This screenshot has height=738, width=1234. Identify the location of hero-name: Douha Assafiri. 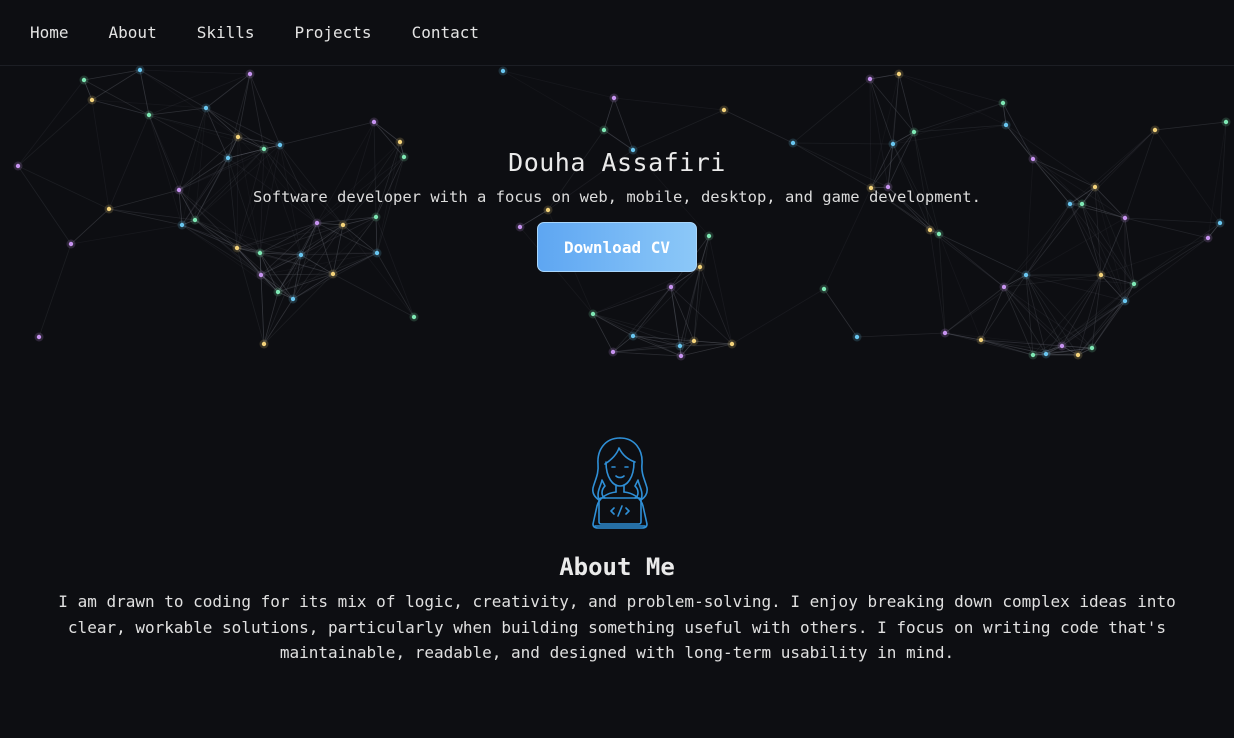
(617, 162).